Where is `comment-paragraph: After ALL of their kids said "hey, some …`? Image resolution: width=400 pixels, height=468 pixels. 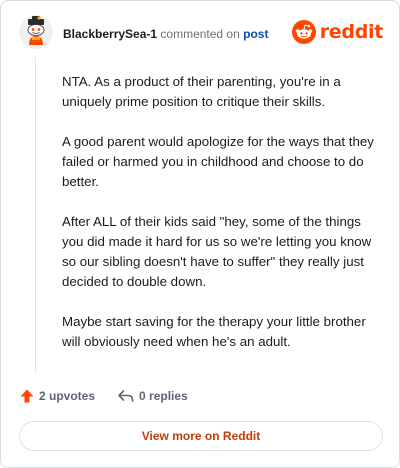 comment-paragraph: After ALL of their kids said "hey, some … is located at coordinates (217, 251).